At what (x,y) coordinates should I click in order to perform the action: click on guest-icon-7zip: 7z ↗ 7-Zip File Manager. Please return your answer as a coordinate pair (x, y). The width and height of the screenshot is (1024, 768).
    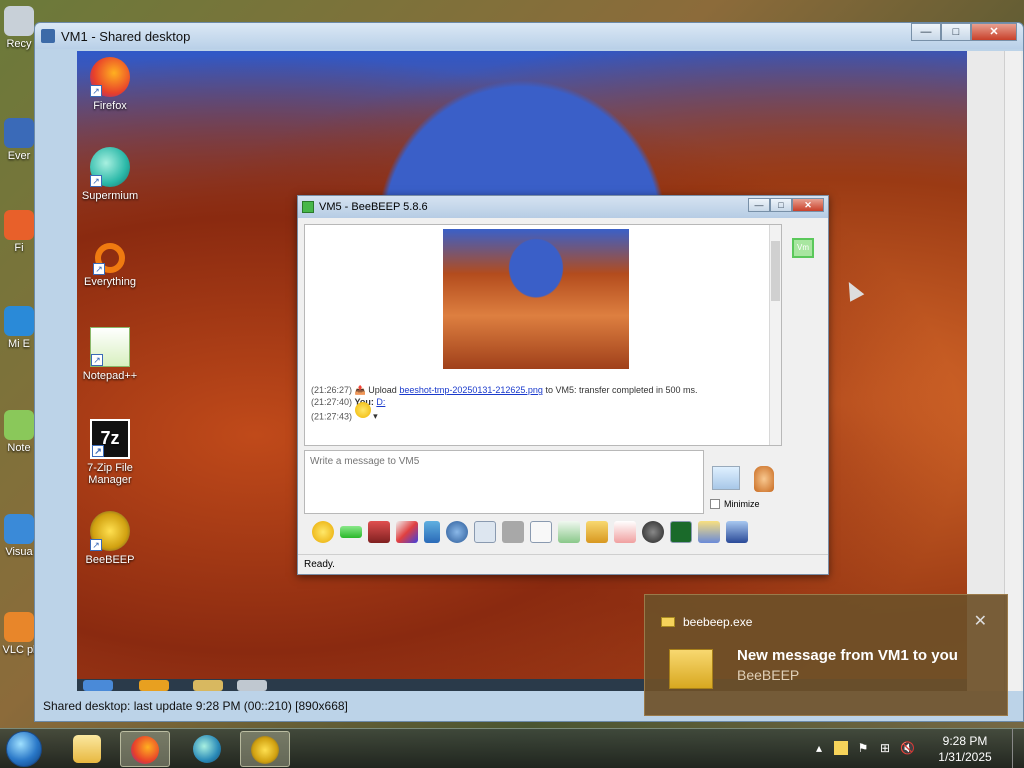
    Looking at the image, I should click on (111, 452).